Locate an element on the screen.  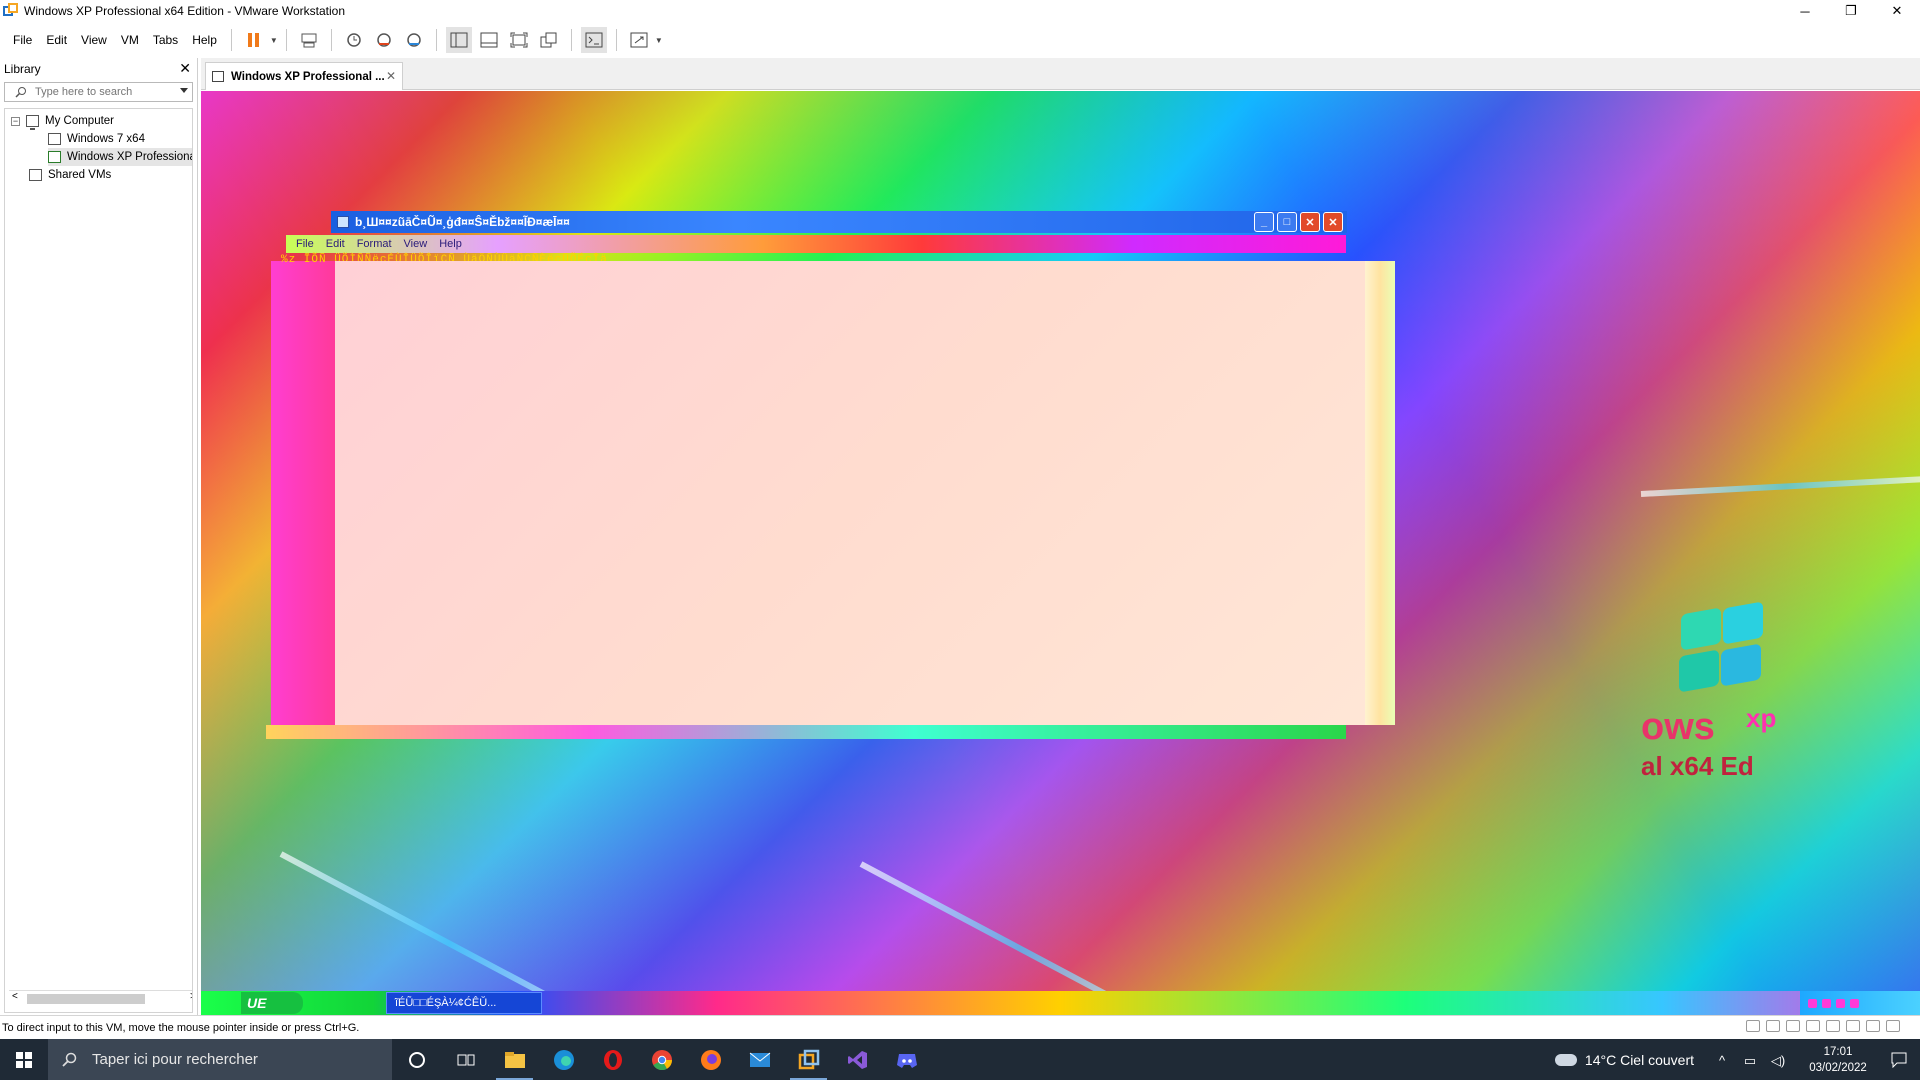
guest-maximize-button: □ is located at coordinates (1287, 222).